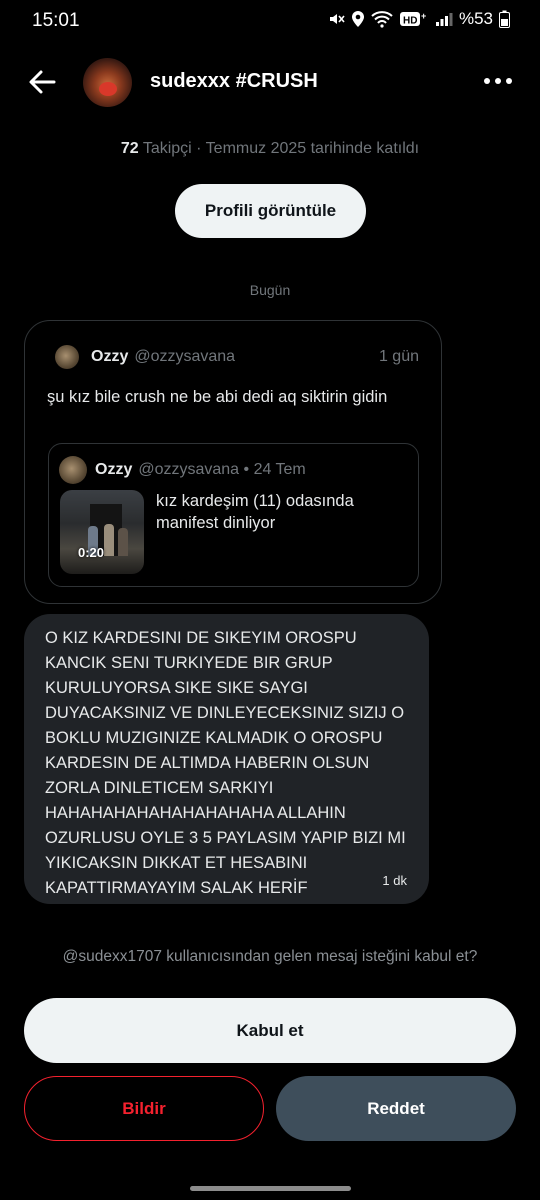  What do you see at coordinates (234, 81) in the screenshot?
I see `header-title: sudexxx #CRUSH` at bounding box center [234, 81].